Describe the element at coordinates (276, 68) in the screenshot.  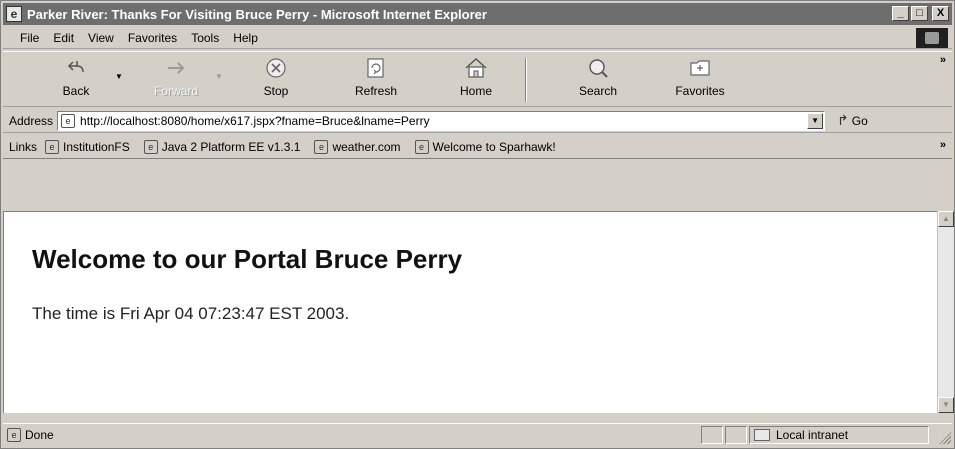
I see `stop-icon` at that location.